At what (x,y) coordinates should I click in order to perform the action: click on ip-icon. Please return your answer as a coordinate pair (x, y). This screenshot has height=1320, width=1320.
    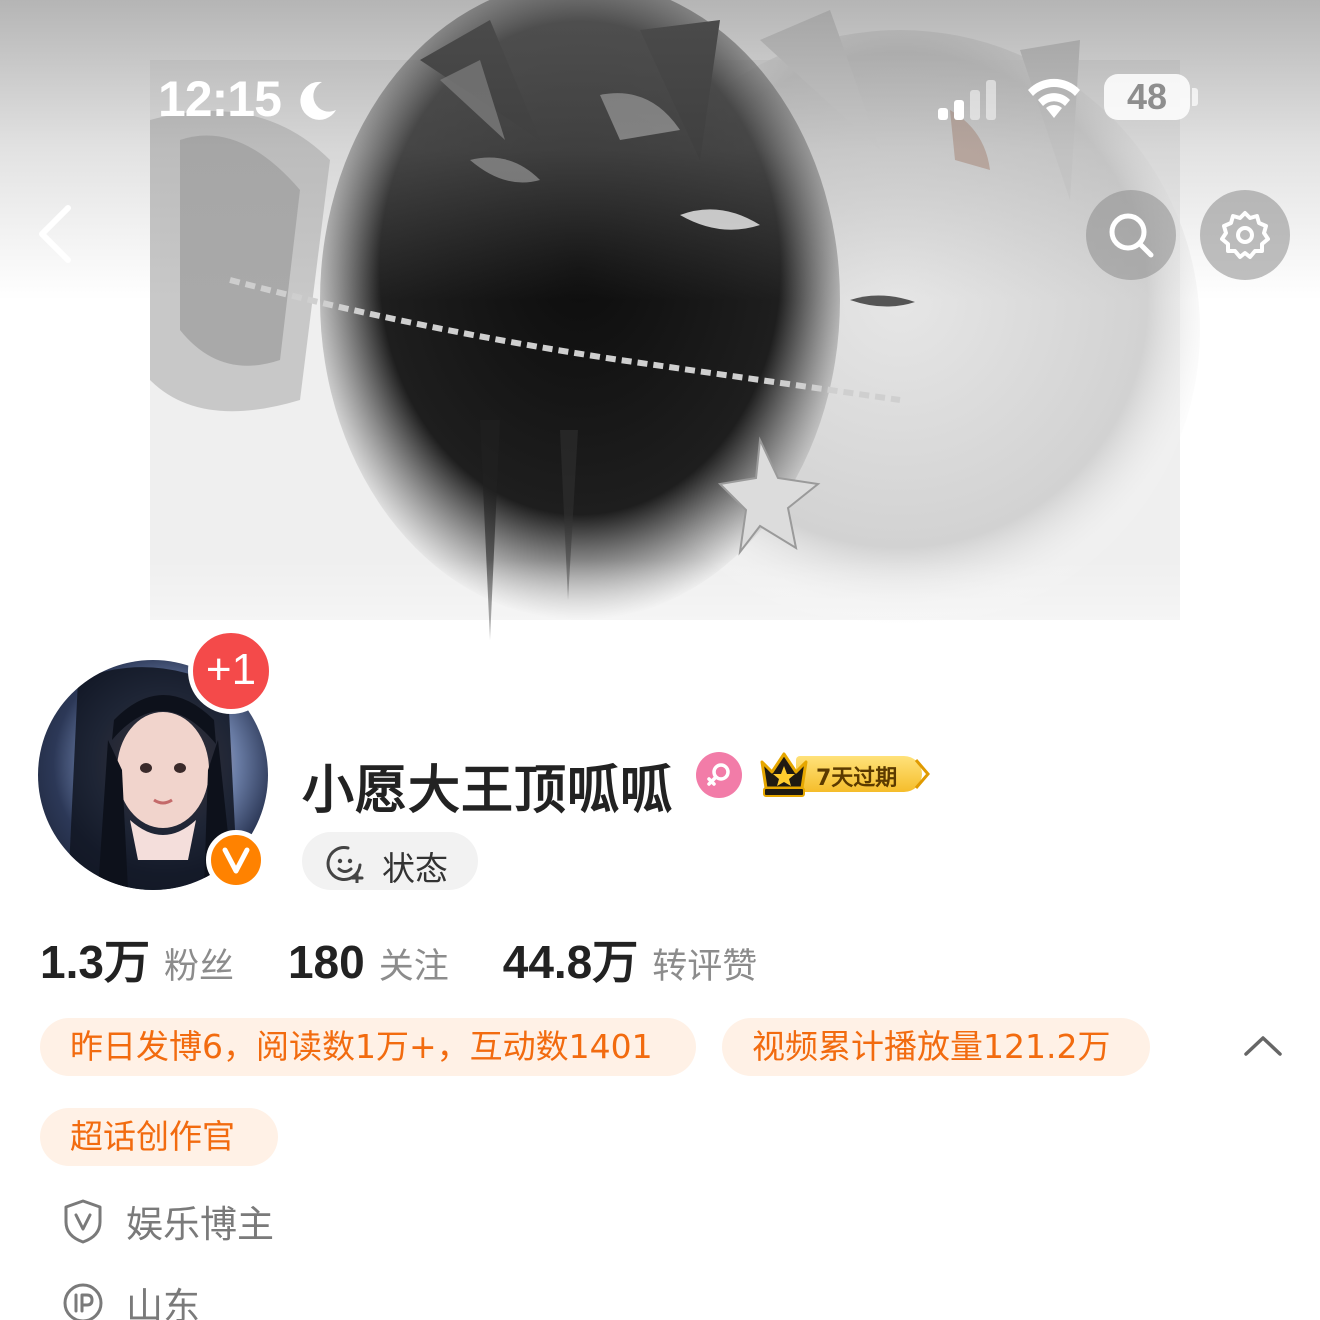
    Looking at the image, I should click on (83, 1301).